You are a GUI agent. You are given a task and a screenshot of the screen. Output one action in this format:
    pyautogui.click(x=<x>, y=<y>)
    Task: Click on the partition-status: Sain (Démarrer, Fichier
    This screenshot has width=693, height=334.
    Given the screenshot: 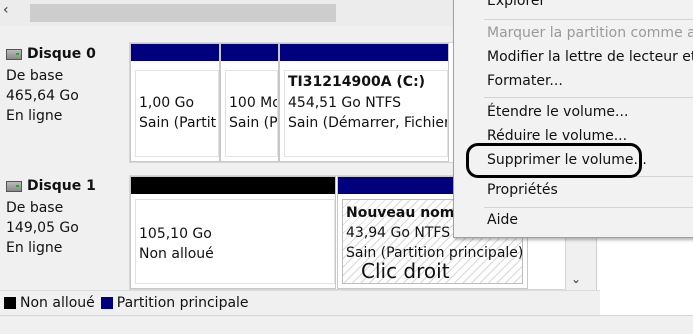 What is the action you would take?
    pyautogui.click(x=368, y=123)
    